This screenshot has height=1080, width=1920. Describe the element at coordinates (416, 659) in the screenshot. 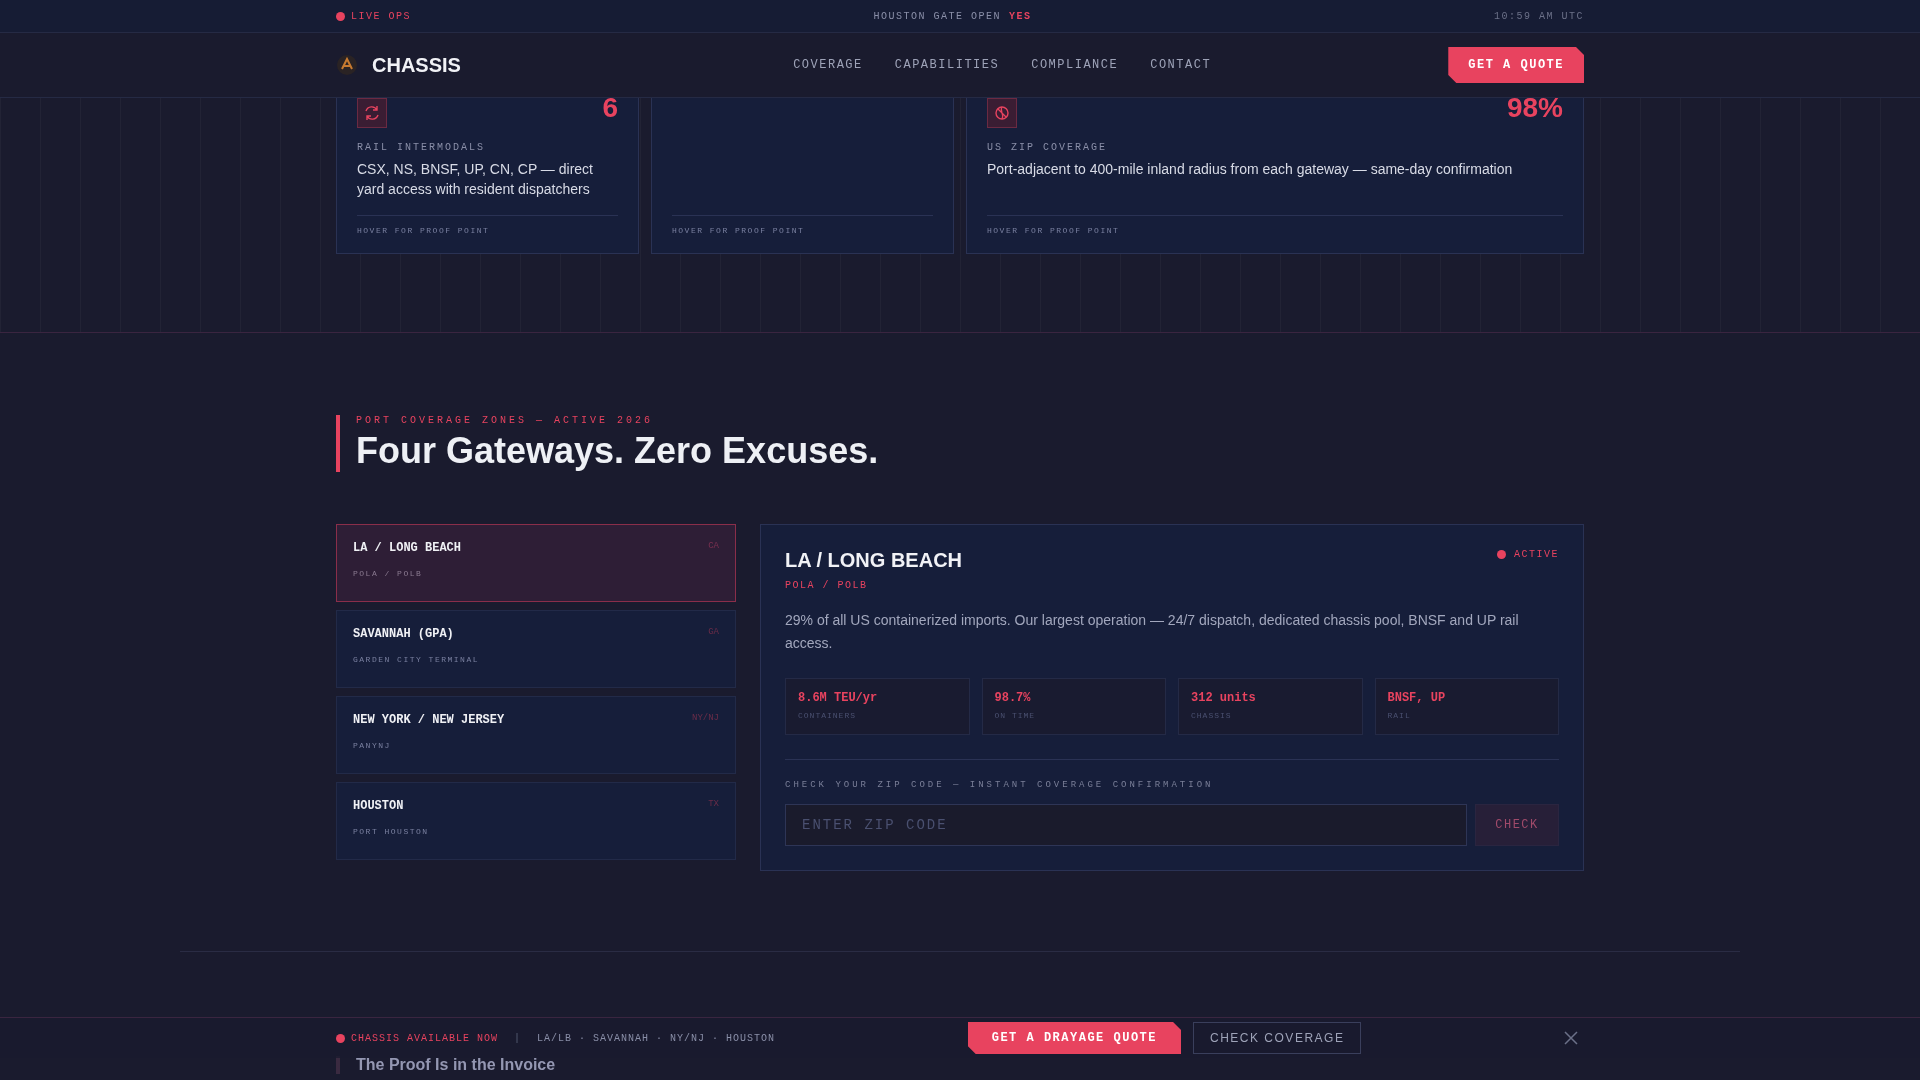

I see `port-terminal: GARDEN CITY TERMINAL` at that location.